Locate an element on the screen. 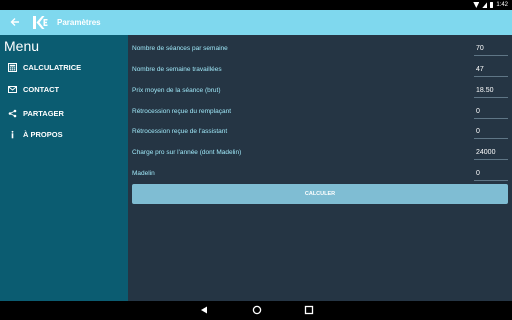 Image resolution: width=512 pixels, height=320 pixels. settings-row-prix: Prix moyen de la séance (brut) is located at coordinates (320, 90).